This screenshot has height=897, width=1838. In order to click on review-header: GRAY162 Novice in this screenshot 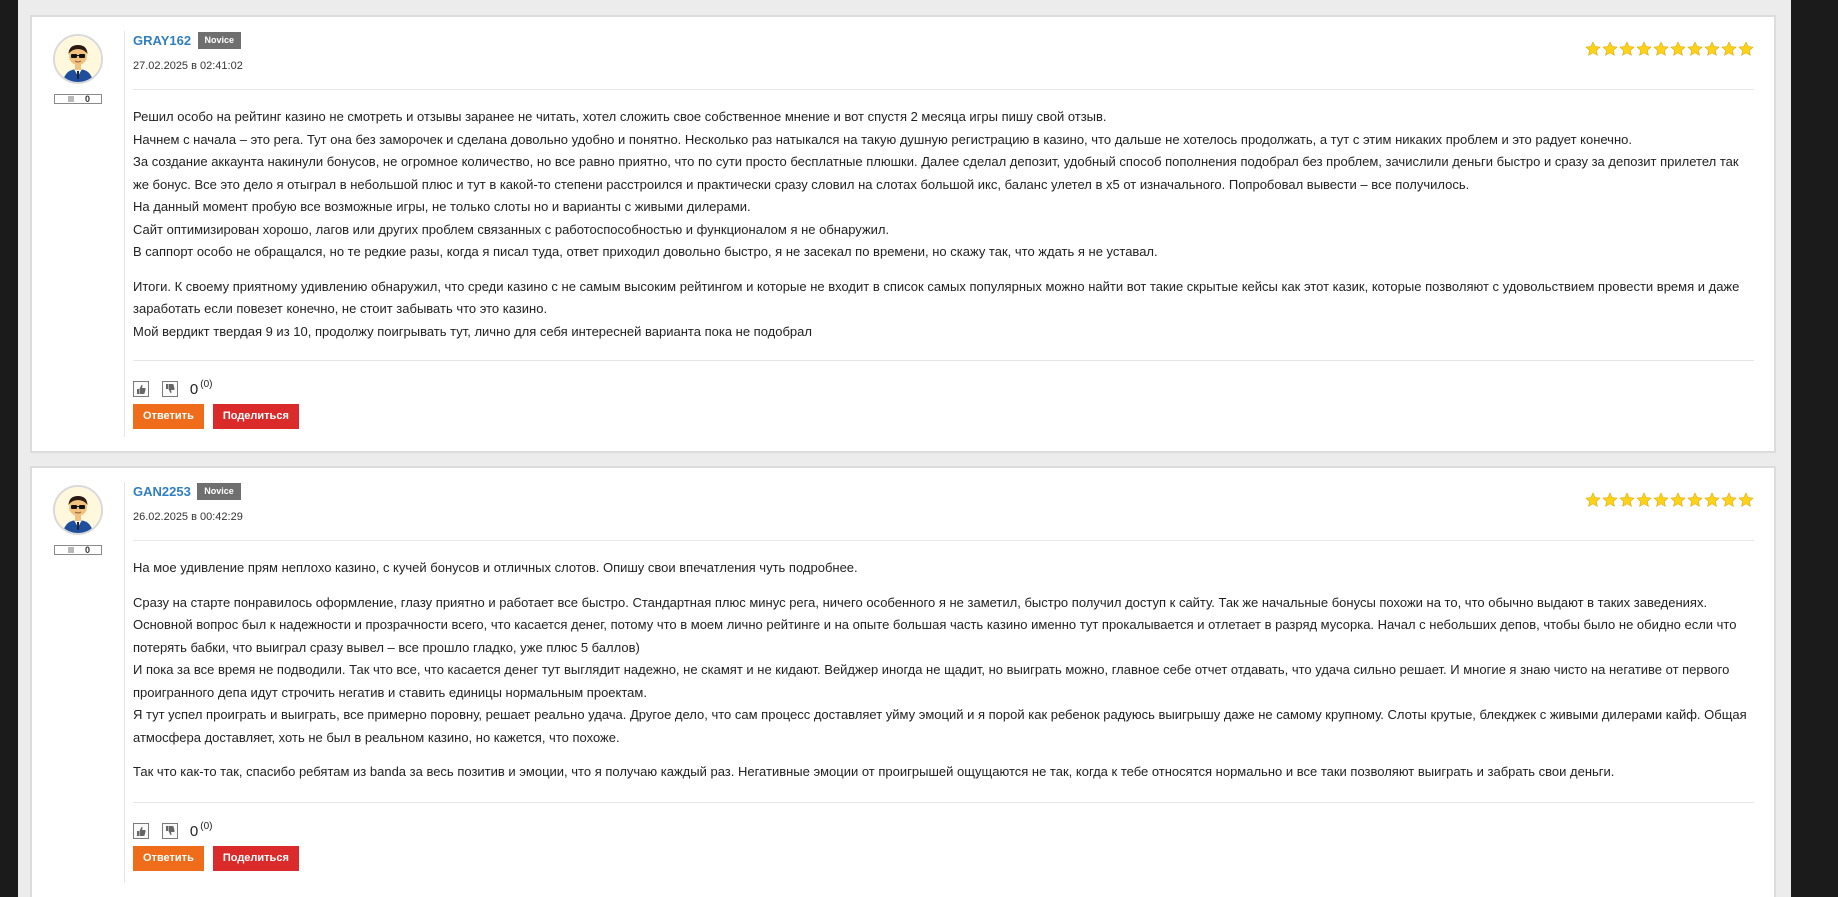, I will do `click(187, 42)`.